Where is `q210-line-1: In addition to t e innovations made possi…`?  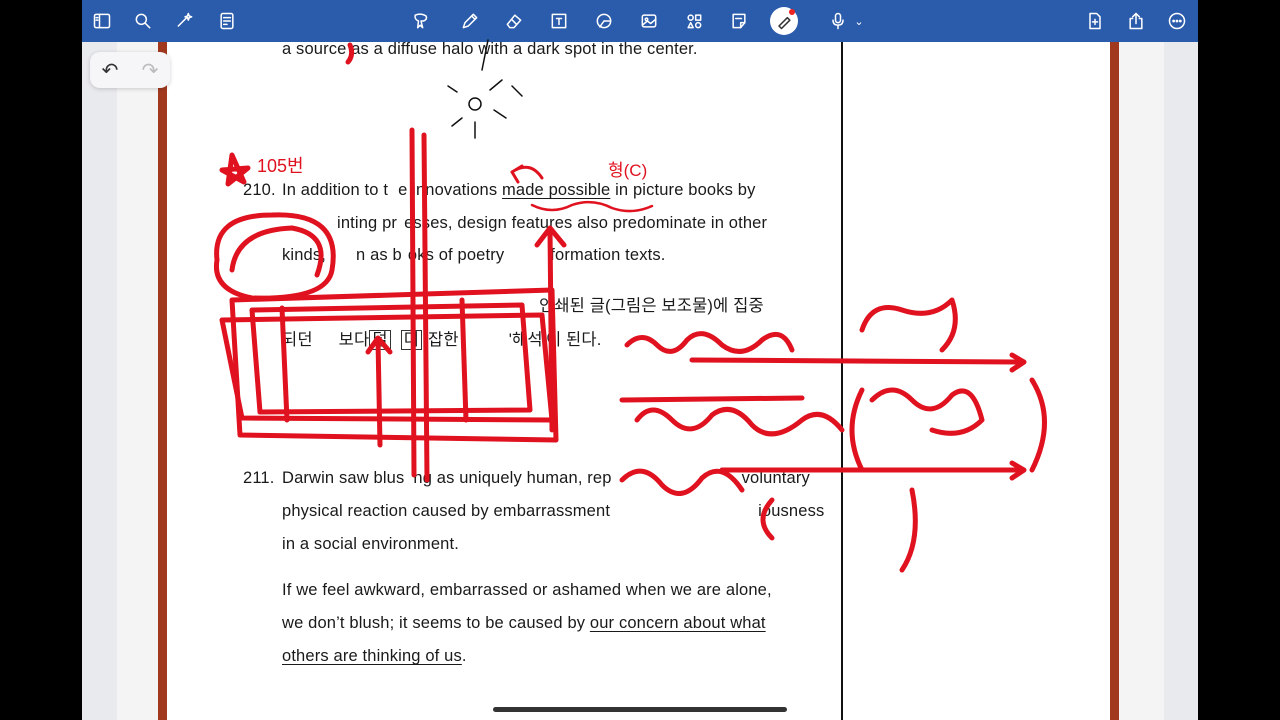
q210-line-1: In addition to t e innovations made possi… is located at coordinates (519, 190).